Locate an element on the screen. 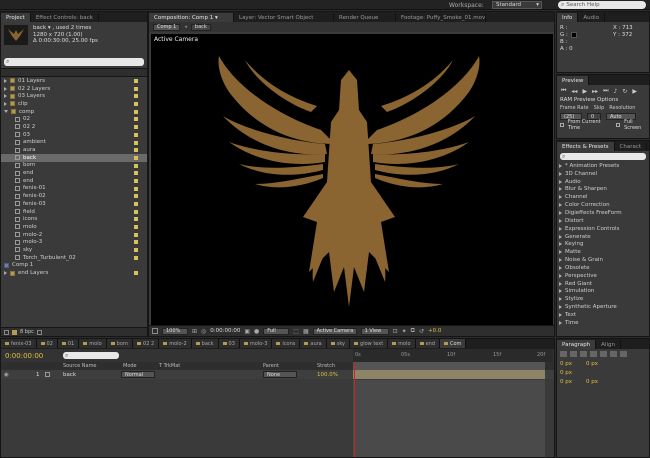 This screenshot has height=458, width=650. timeline-tab: molo is located at coordinates (93, 343).